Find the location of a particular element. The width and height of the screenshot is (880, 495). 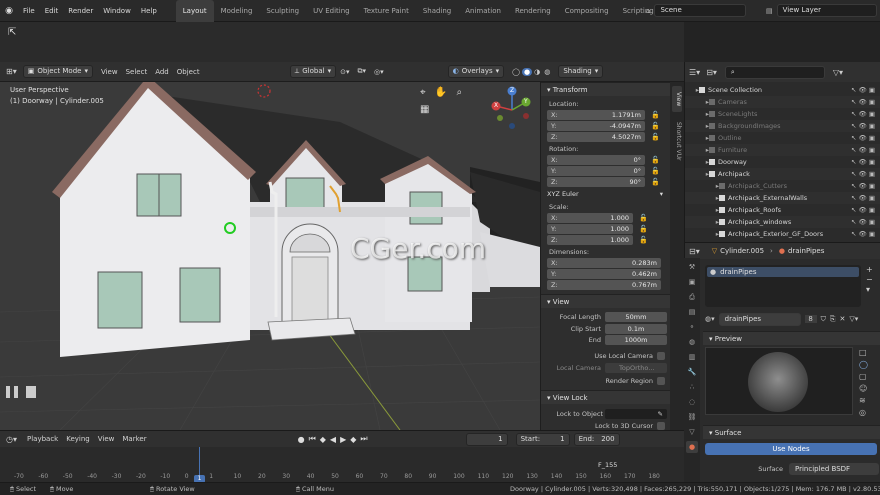

tab-rendering: Rendering is located at coordinates (533, 11).